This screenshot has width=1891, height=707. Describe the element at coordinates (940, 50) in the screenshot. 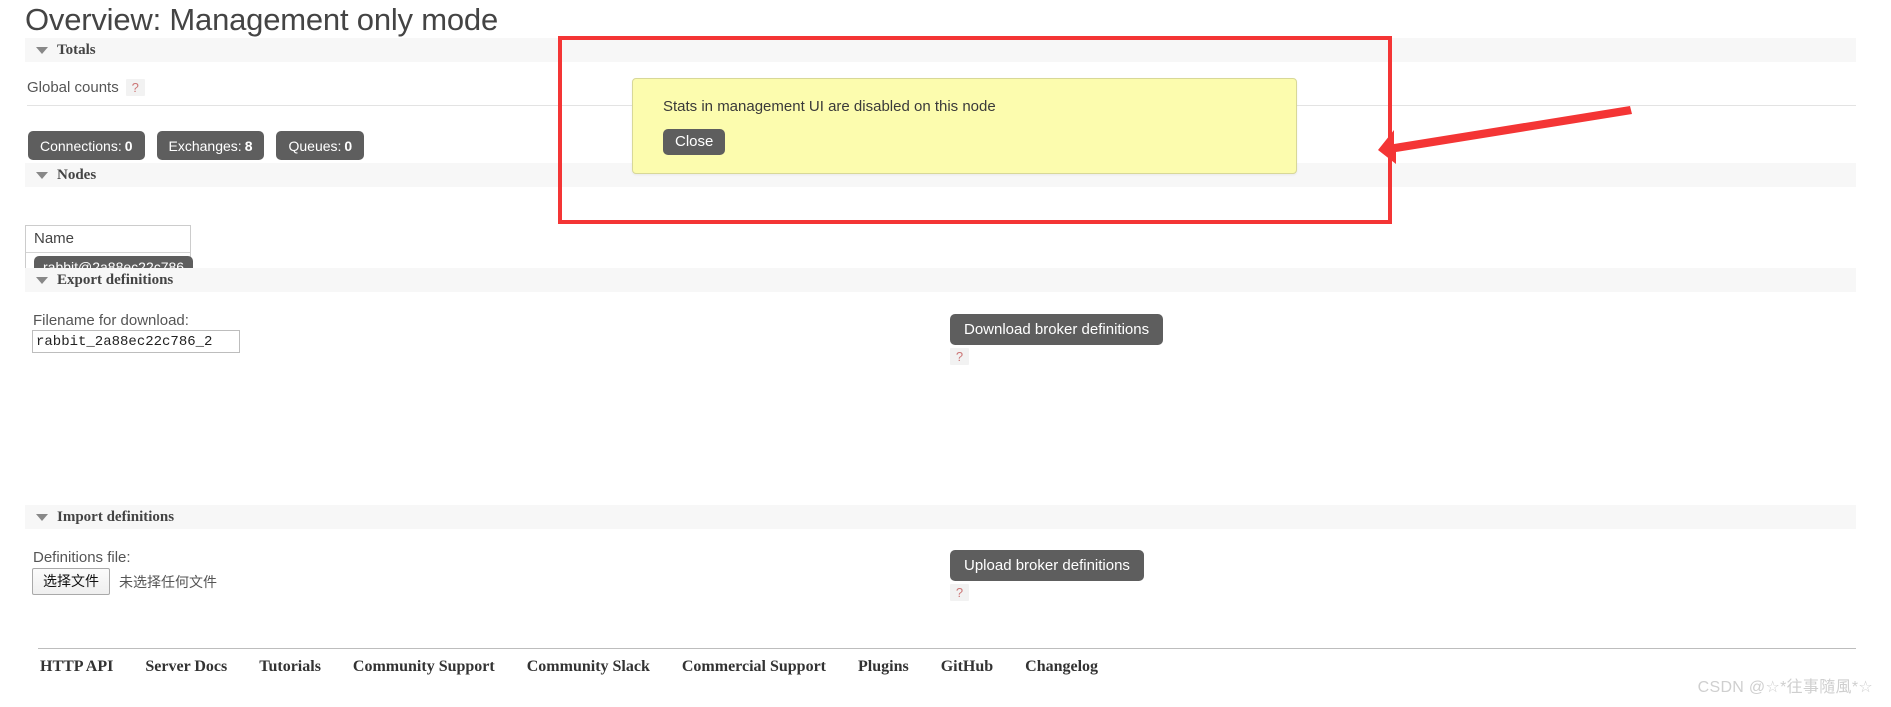

I see `section-header-totals: Totals` at that location.